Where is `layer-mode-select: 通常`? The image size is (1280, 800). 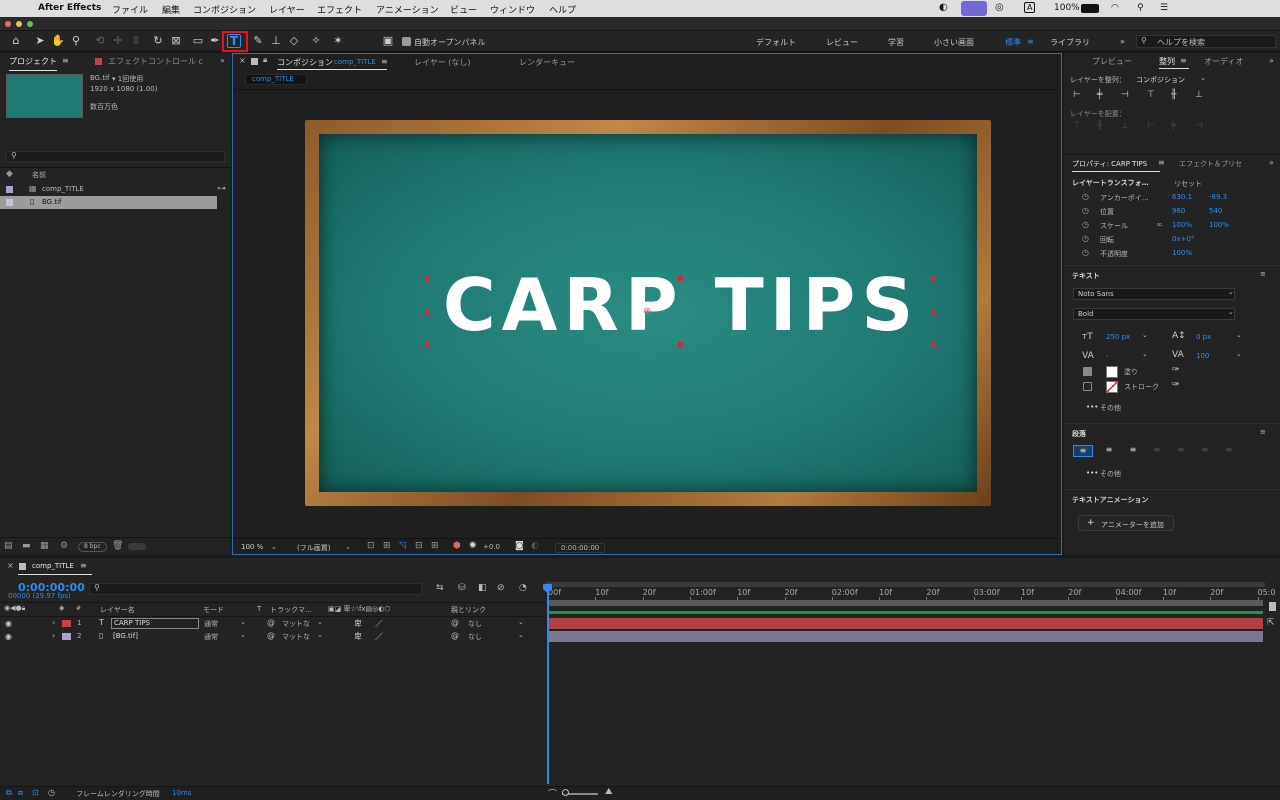 layer-mode-select: 通常 is located at coordinates (211, 624).